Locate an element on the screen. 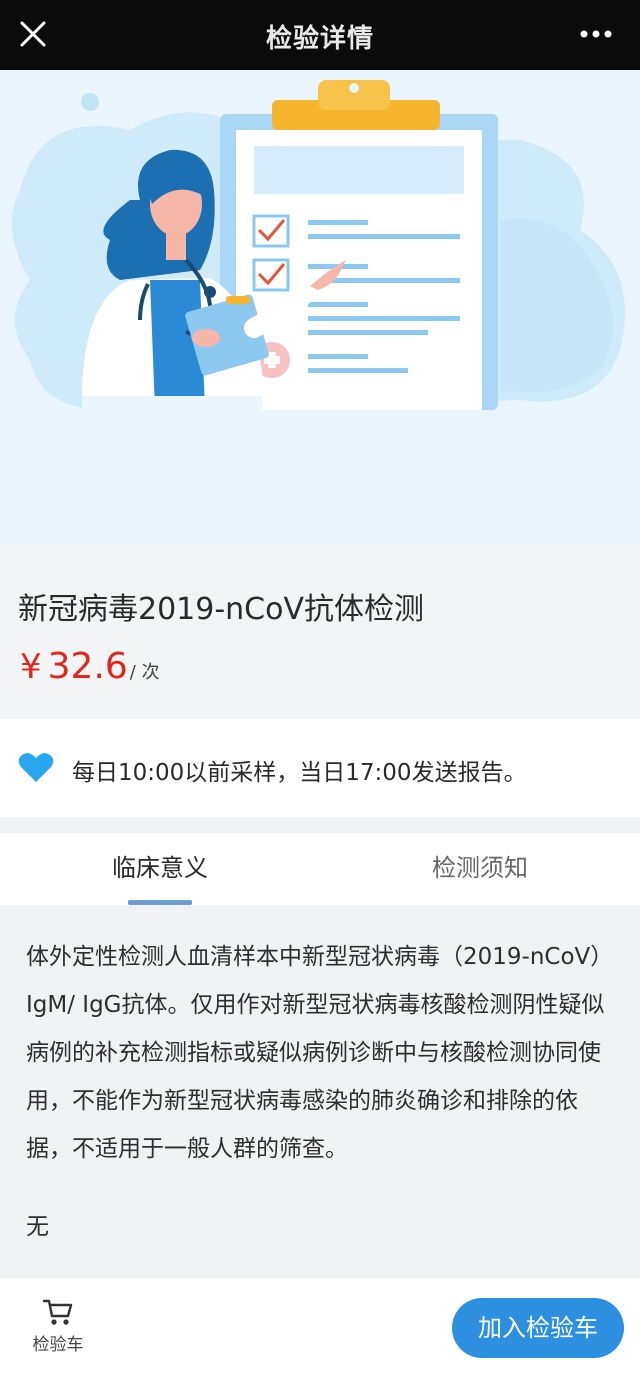  tab-clinical-significance: 临床意义 is located at coordinates (160, 869).